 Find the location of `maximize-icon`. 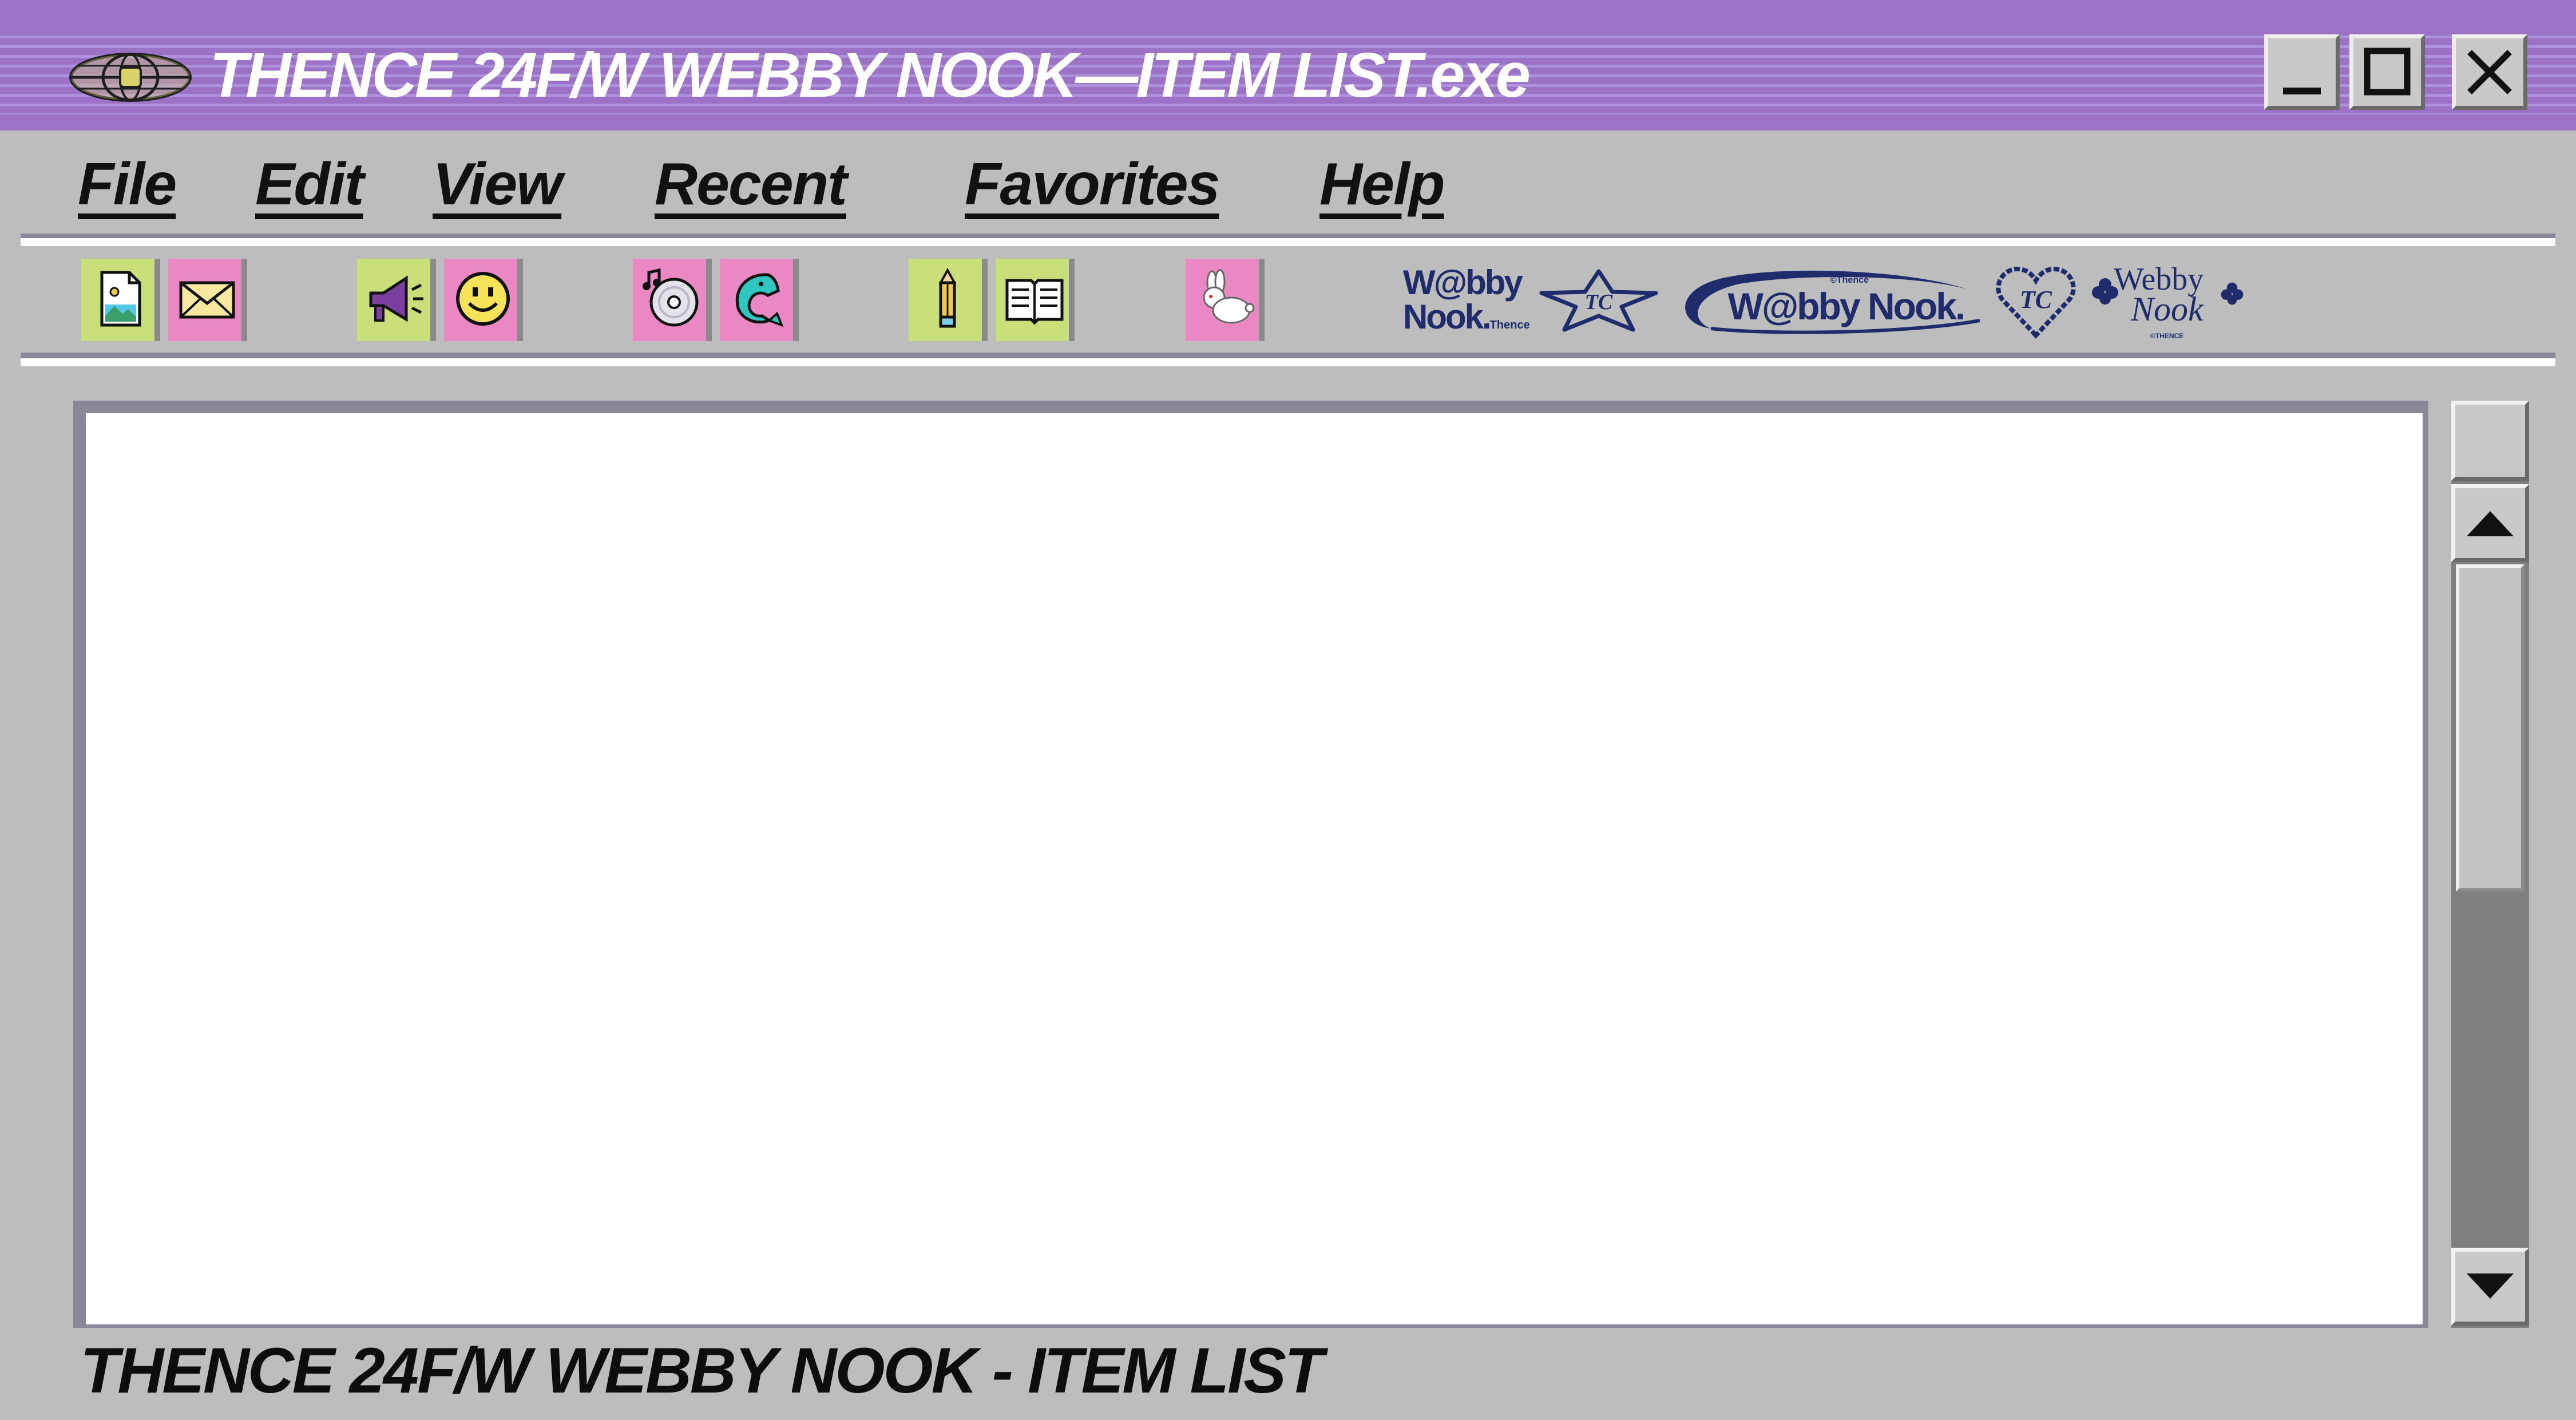

maximize-icon is located at coordinates (2387, 72).